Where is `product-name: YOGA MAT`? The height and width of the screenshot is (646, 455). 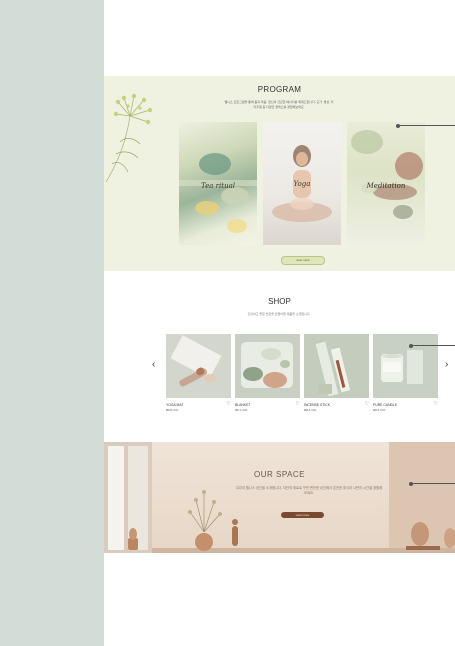
product-name: YOGA MAT is located at coordinates (175, 405).